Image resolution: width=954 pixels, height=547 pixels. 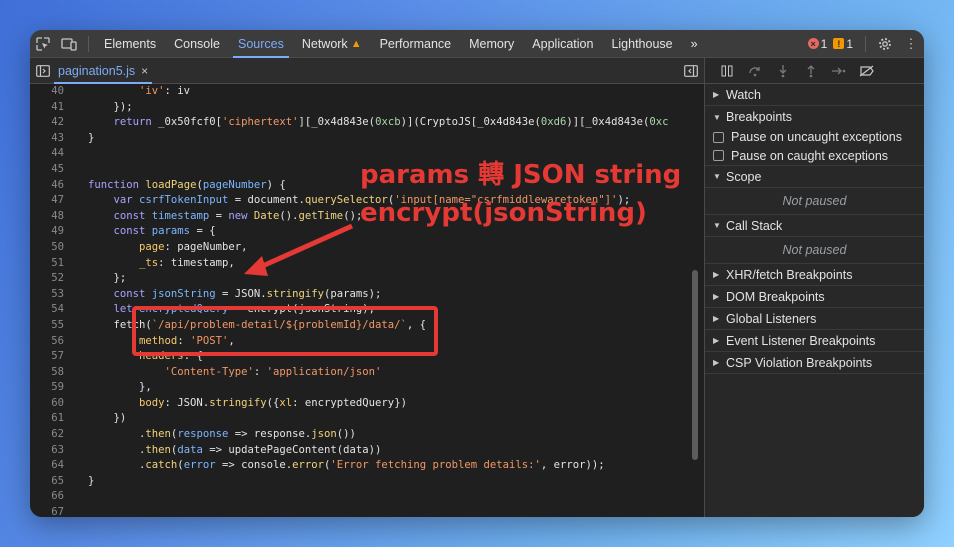 I want to click on line-number: 56, so click(x=47, y=342).